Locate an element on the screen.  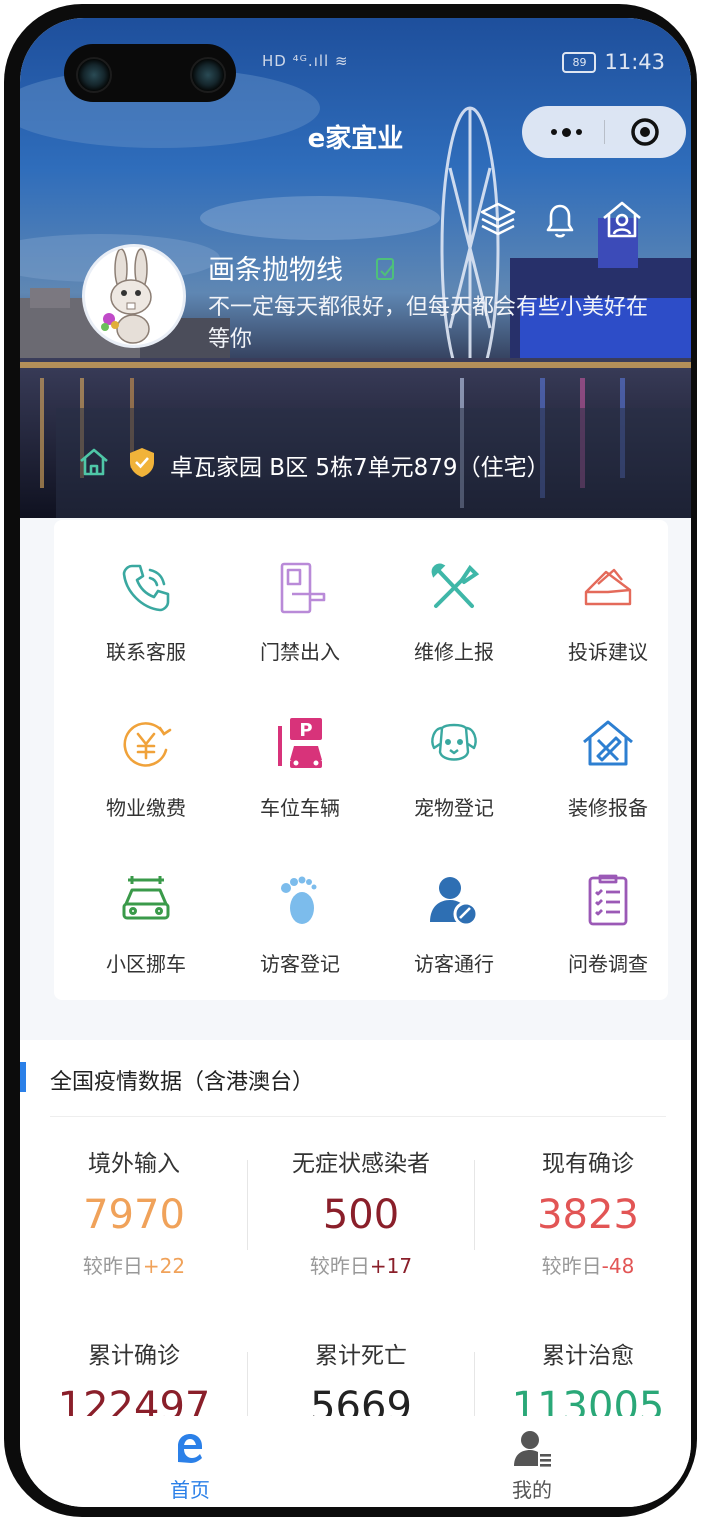
stat-delta-line: 较昨日-48 is located at coordinates (584, 1264).